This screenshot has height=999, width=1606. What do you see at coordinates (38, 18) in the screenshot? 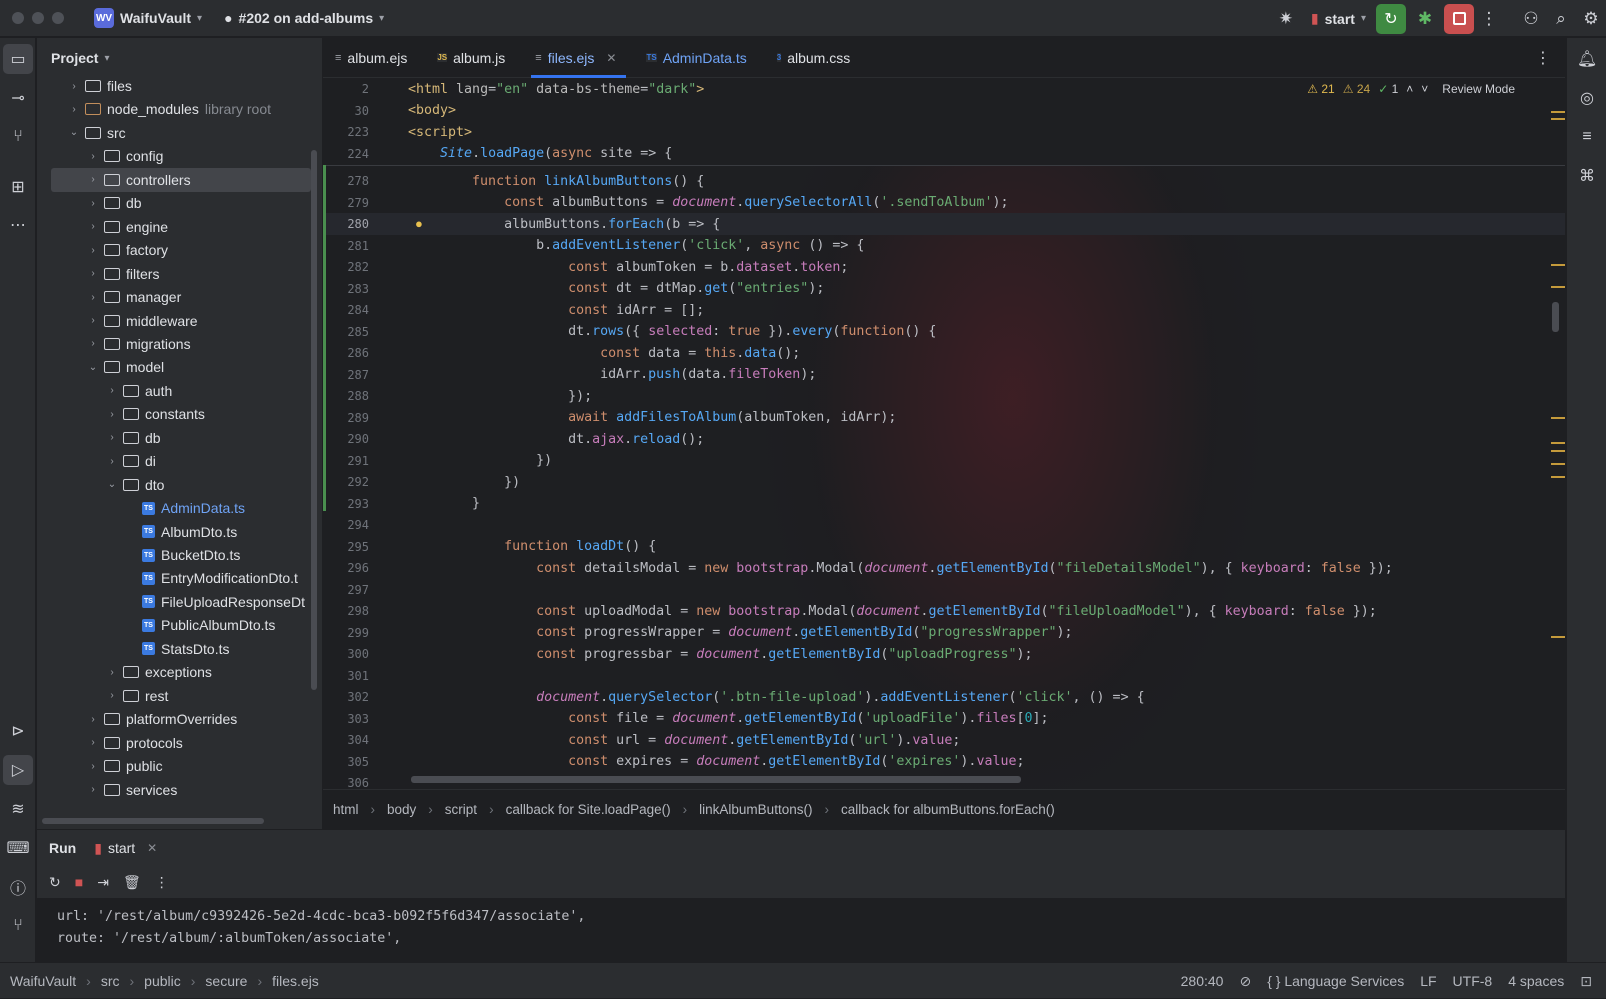
I see `minimize-window-button` at bounding box center [38, 18].